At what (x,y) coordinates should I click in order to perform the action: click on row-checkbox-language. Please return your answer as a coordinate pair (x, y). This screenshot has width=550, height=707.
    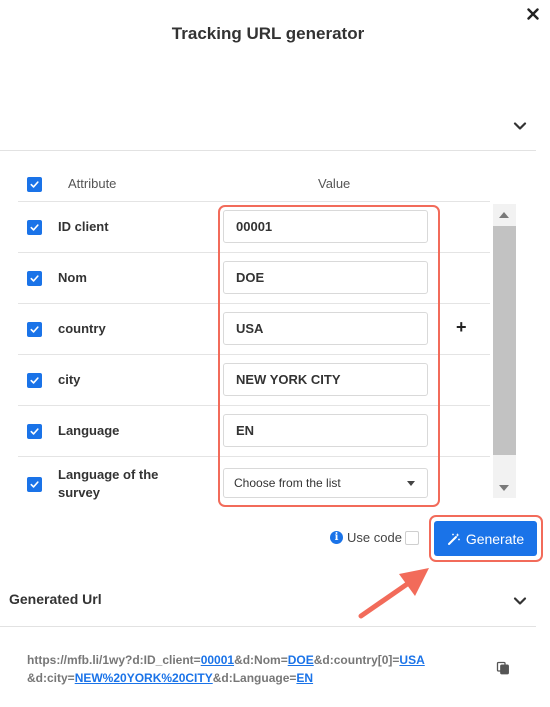
    Looking at the image, I should click on (34, 431).